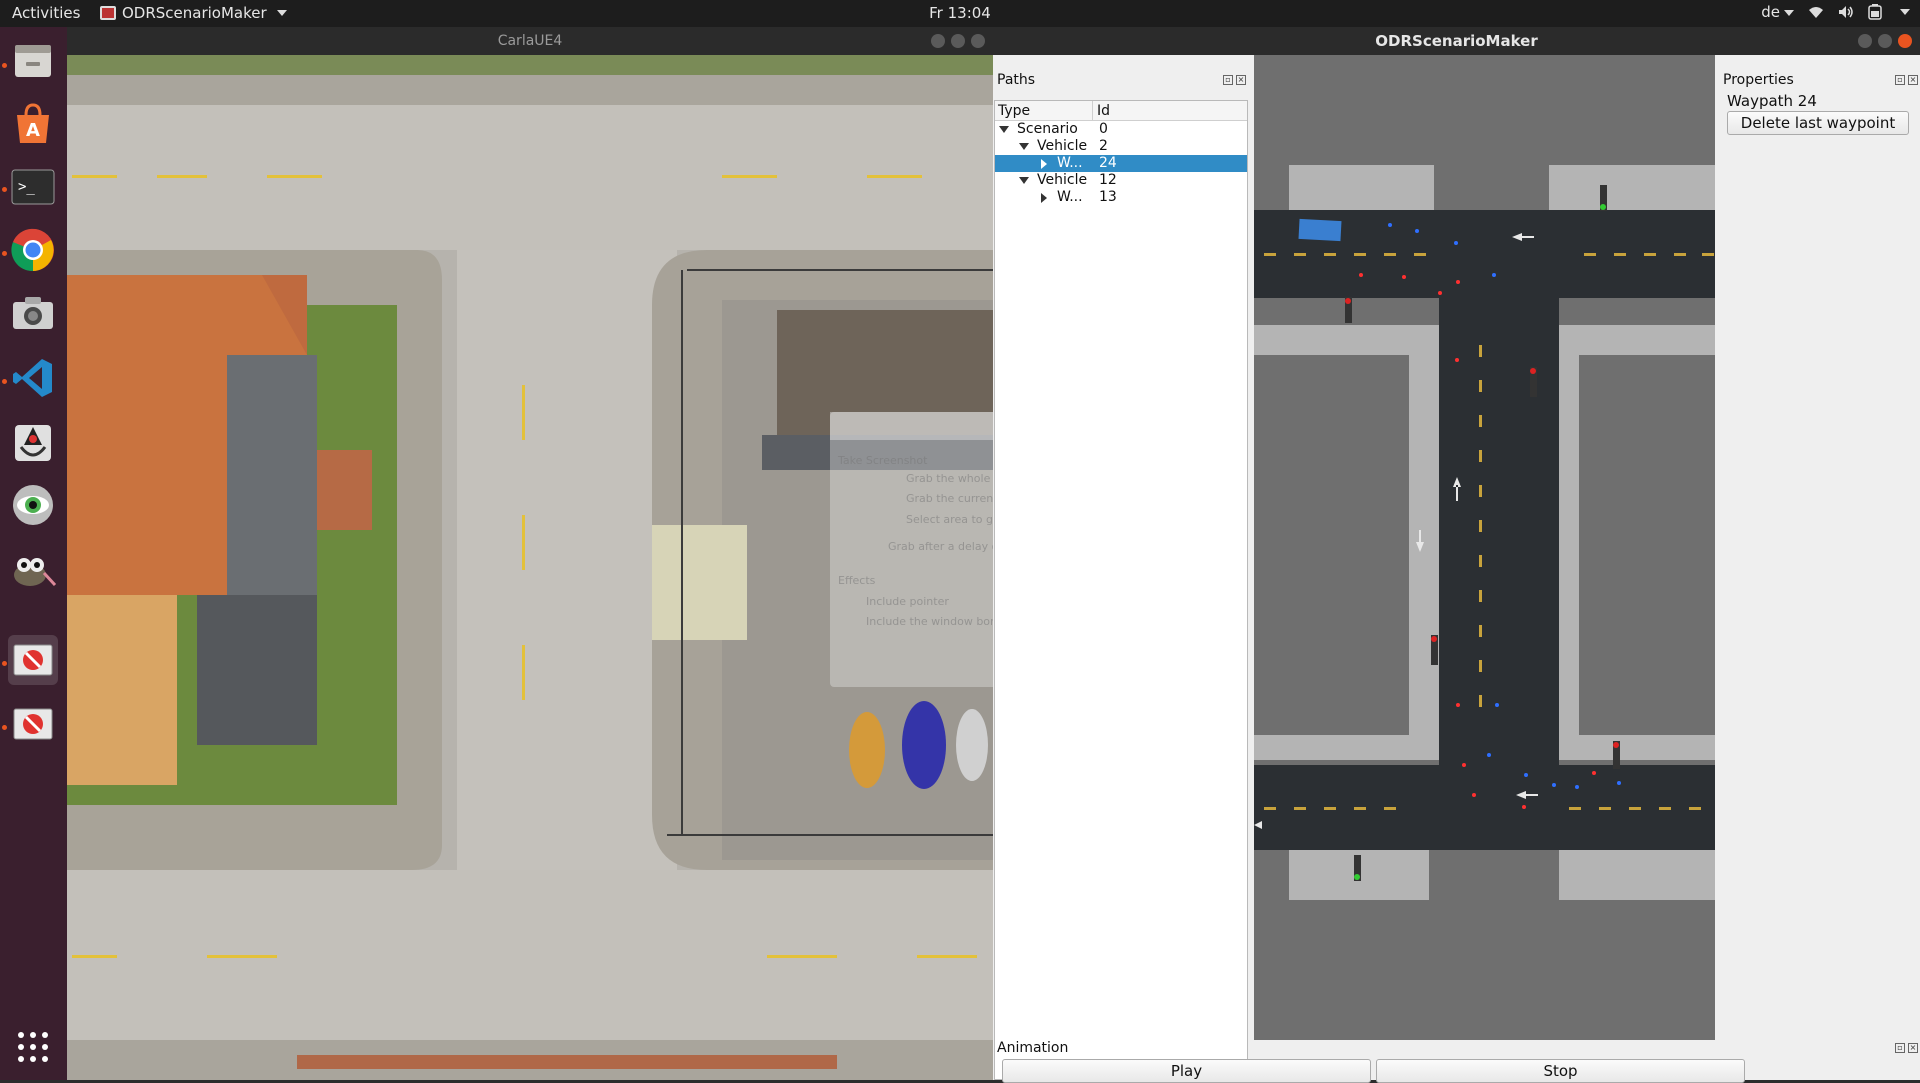 The width and height of the screenshot is (1920, 1083). I want to click on dock-eye-of-gnome, so click(33, 505).